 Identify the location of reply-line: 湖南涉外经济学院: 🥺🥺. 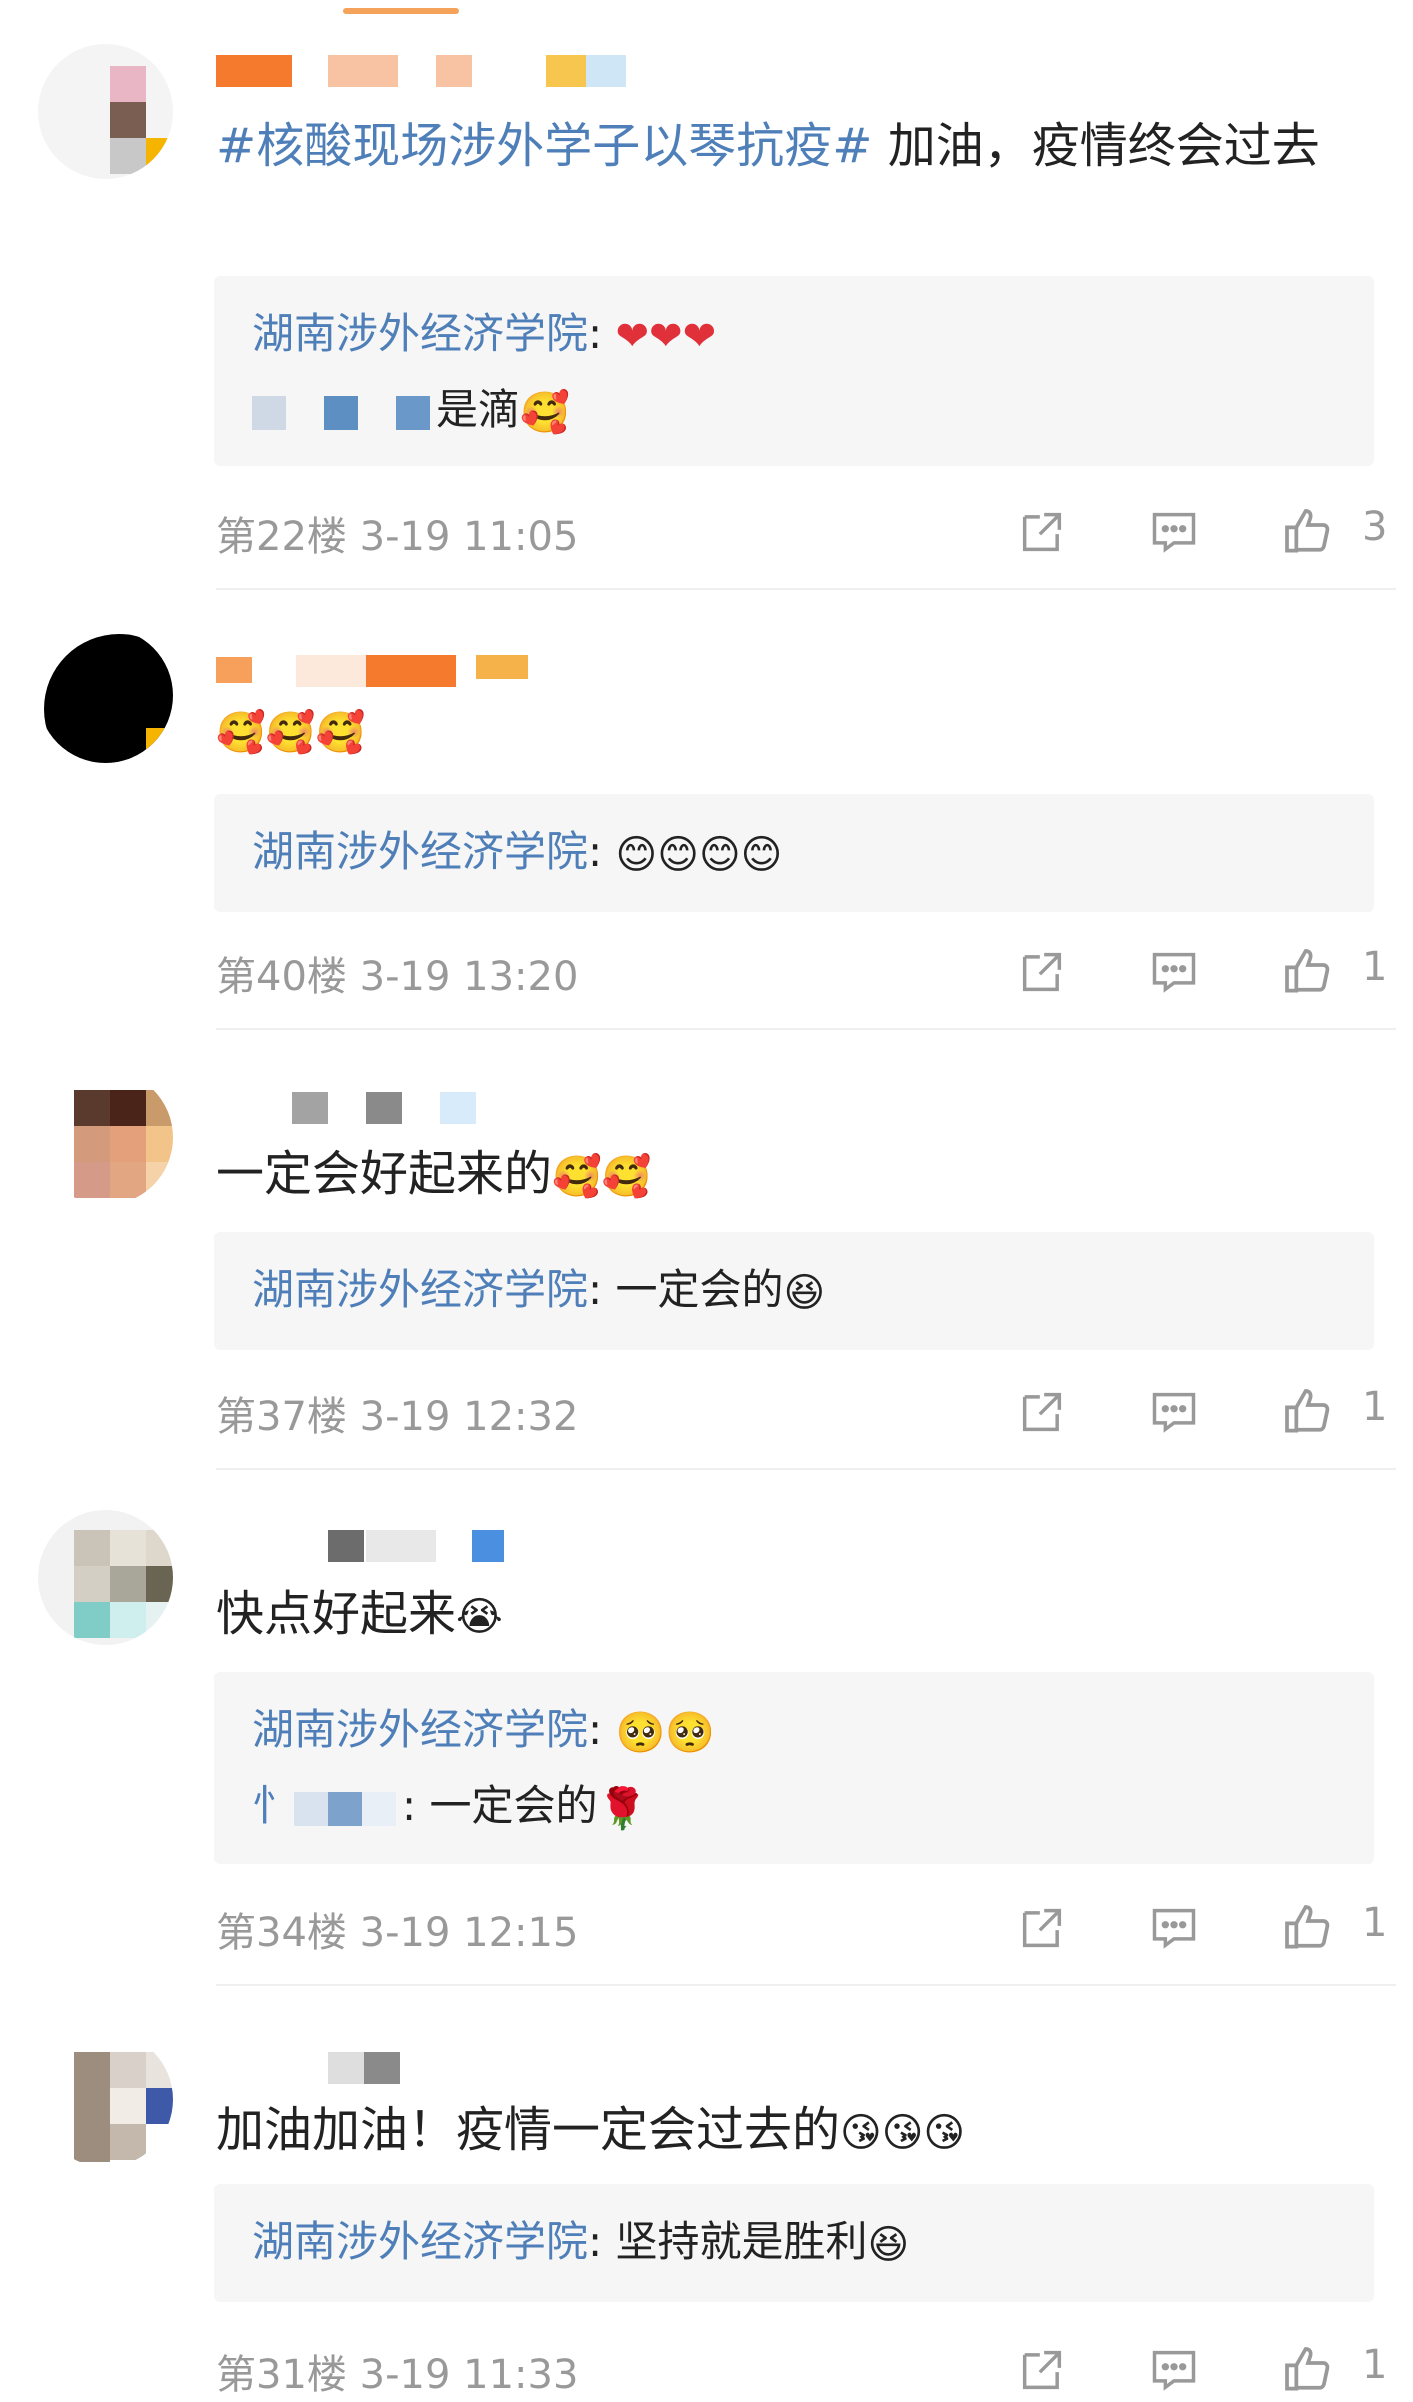
(484, 1730).